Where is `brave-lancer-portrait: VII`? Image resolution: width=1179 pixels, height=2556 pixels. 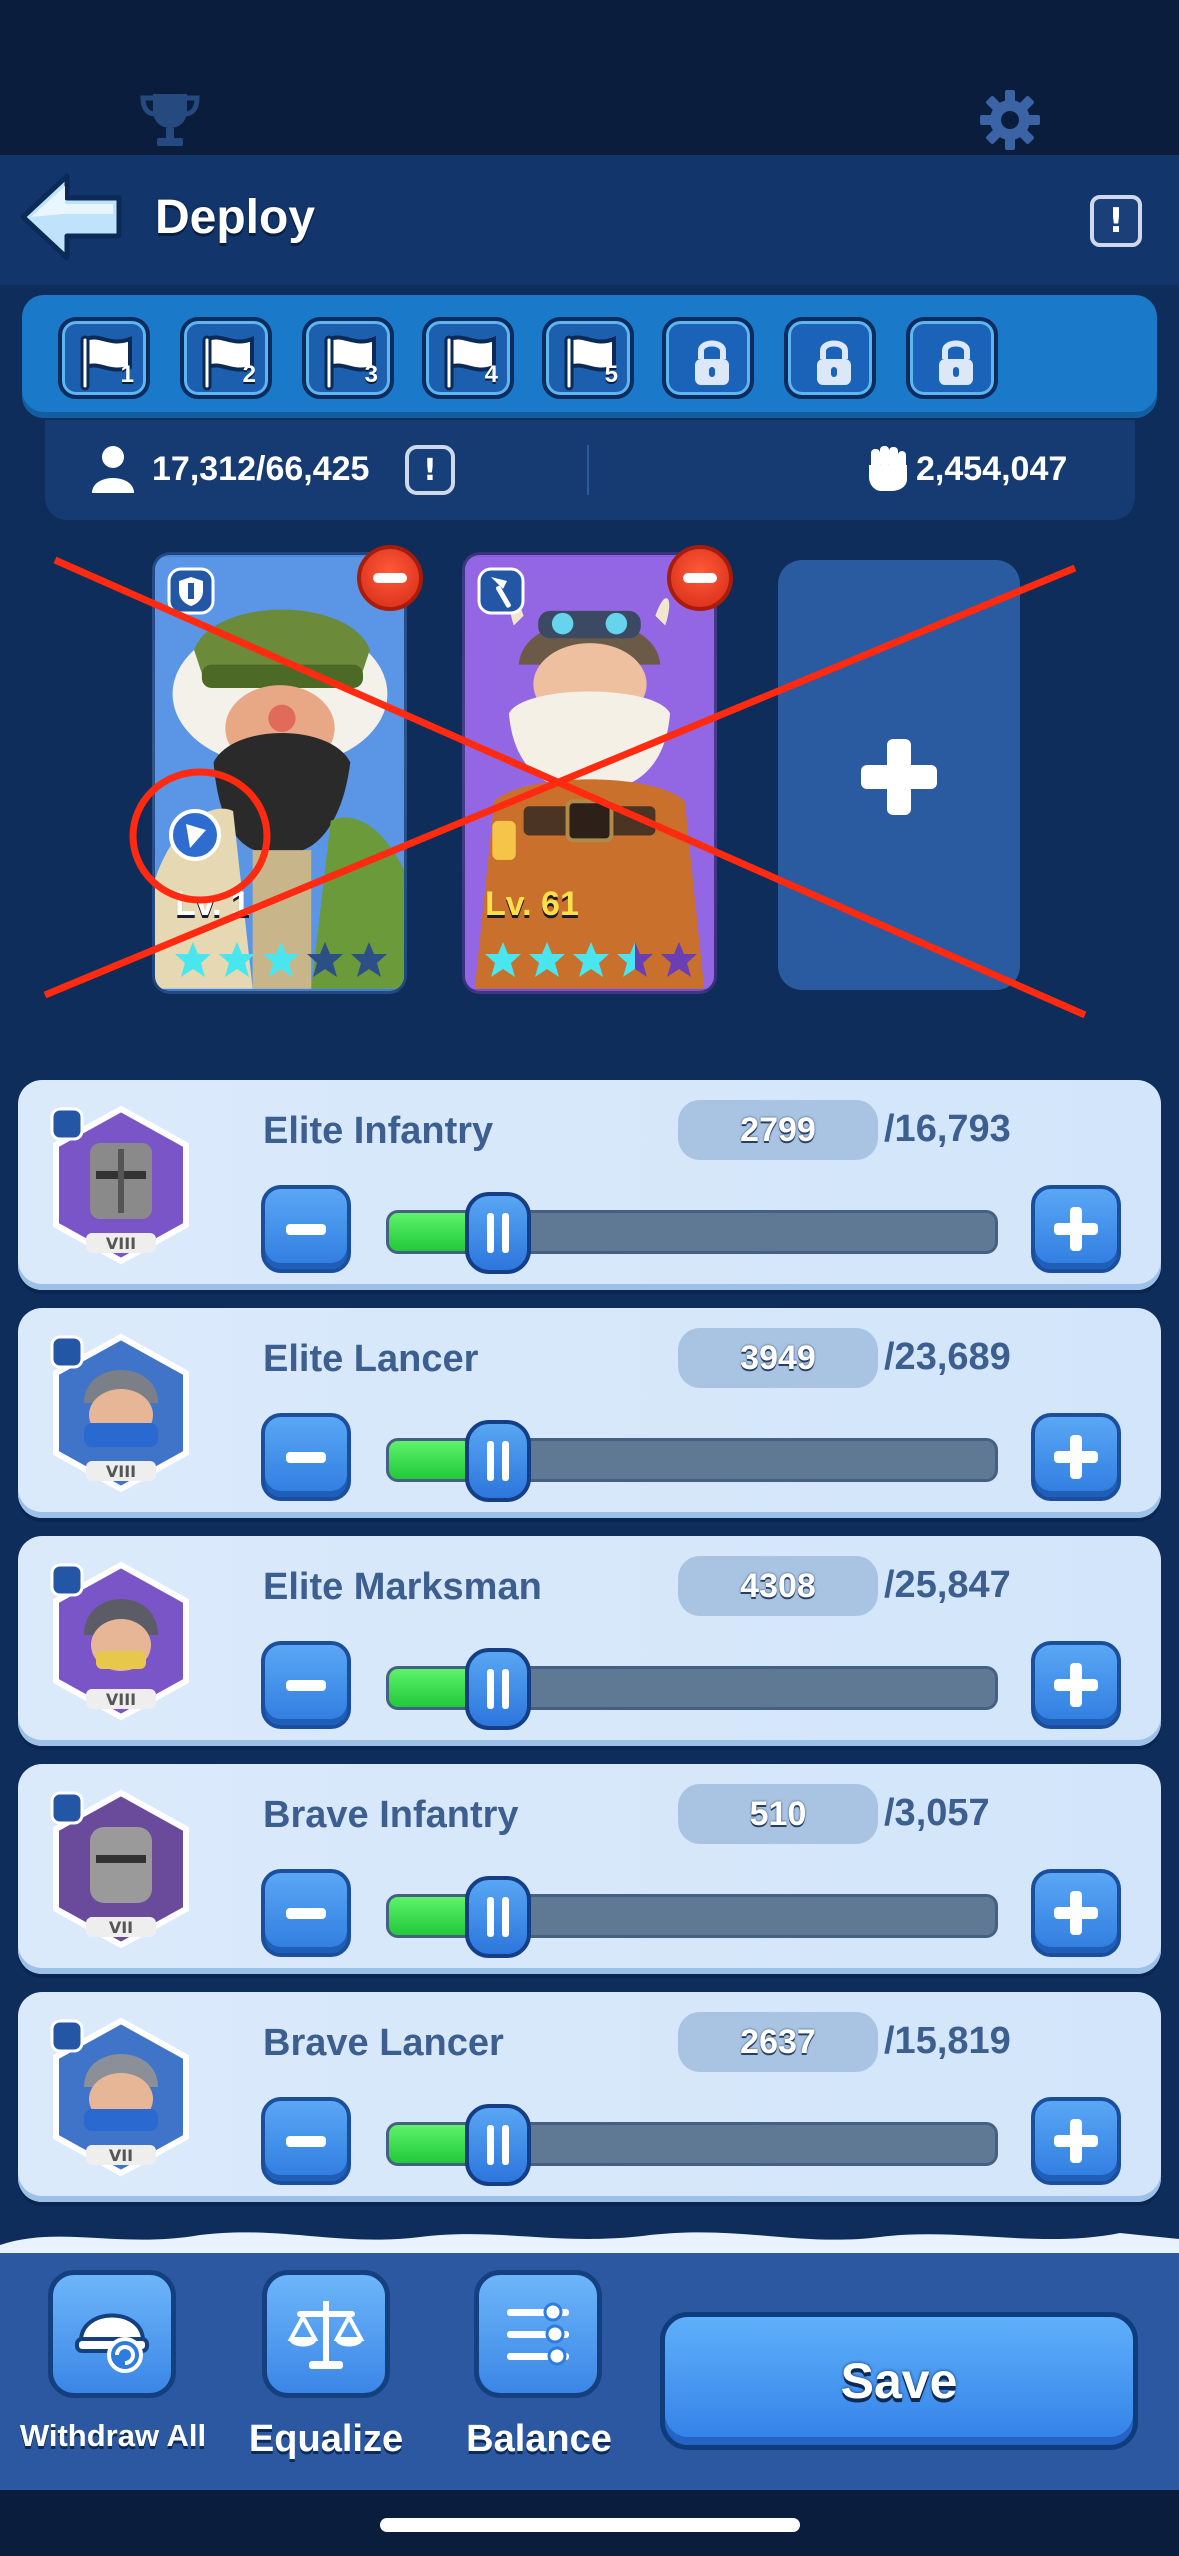 brave-lancer-portrait: VII is located at coordinates (119, 2097).